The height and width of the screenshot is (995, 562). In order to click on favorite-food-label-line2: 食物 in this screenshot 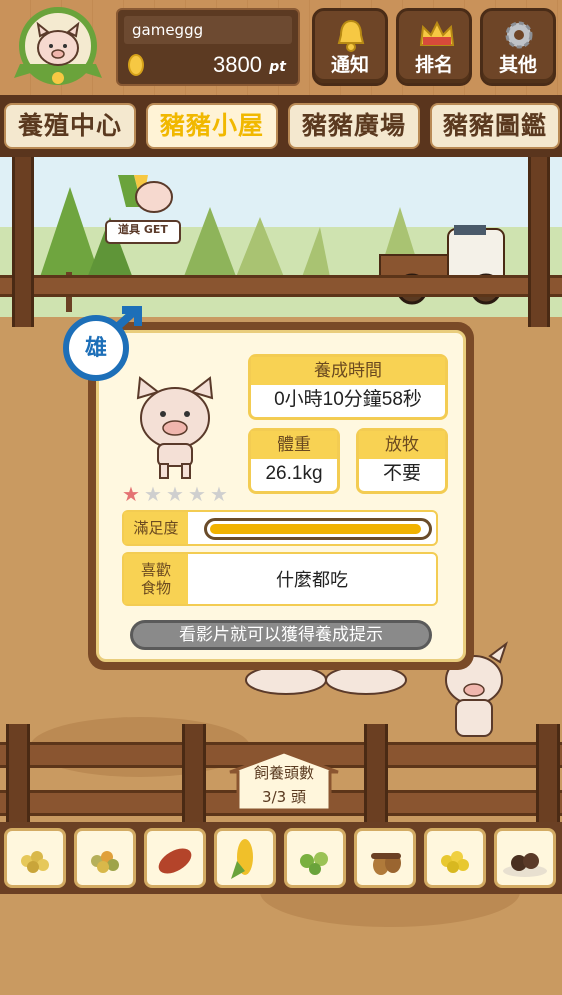, I will do `click(155, 588)`.